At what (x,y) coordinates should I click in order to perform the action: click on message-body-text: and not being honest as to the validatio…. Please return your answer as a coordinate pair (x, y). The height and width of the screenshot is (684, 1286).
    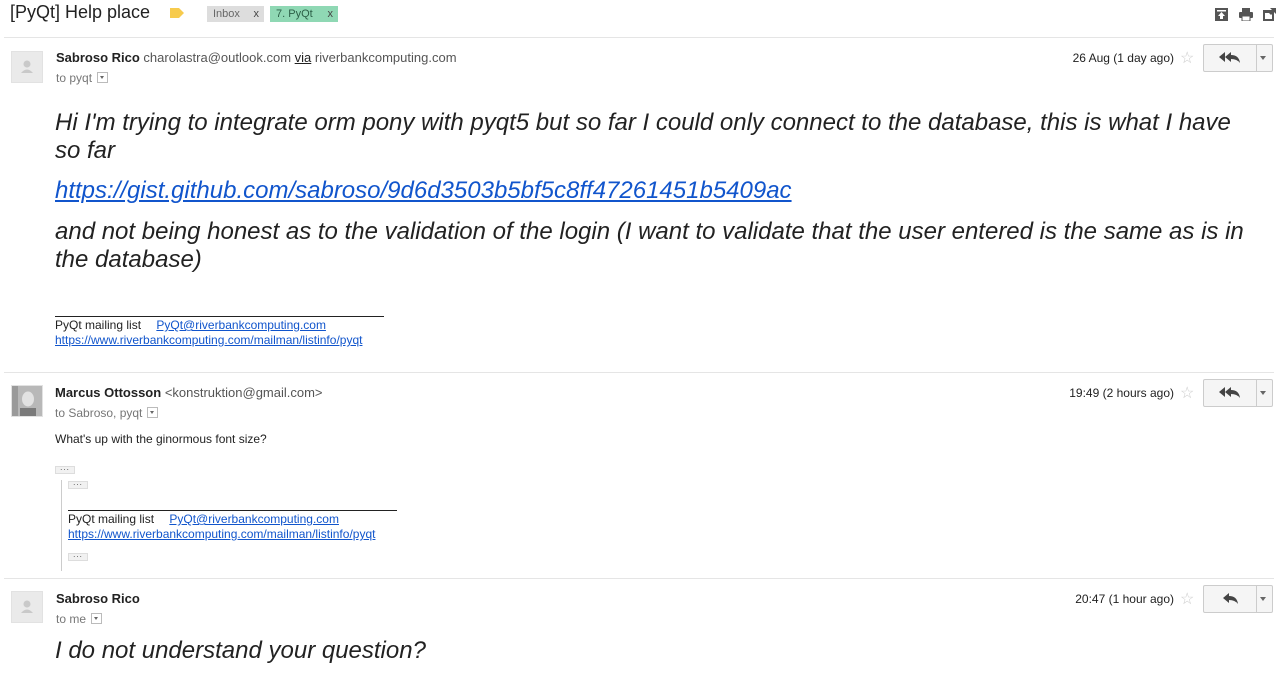
    Looking at the image, I should click on (649, 245).